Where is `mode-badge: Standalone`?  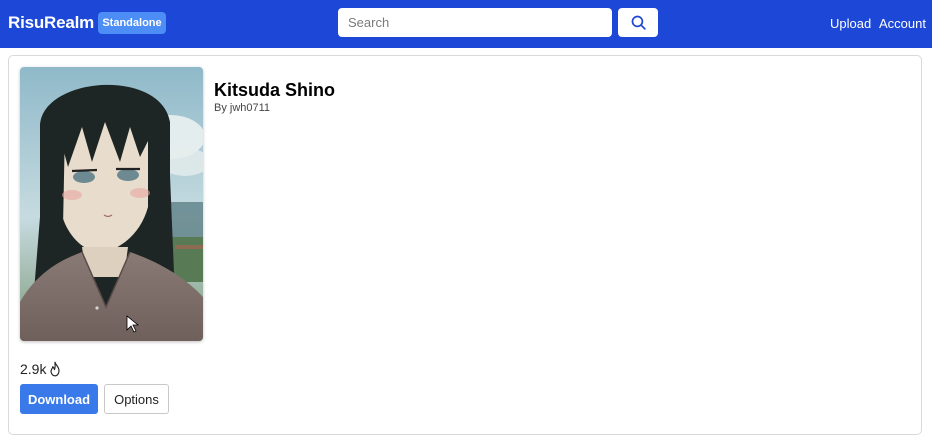 mode-badge: Standalone is located at coordinates (132, 23).